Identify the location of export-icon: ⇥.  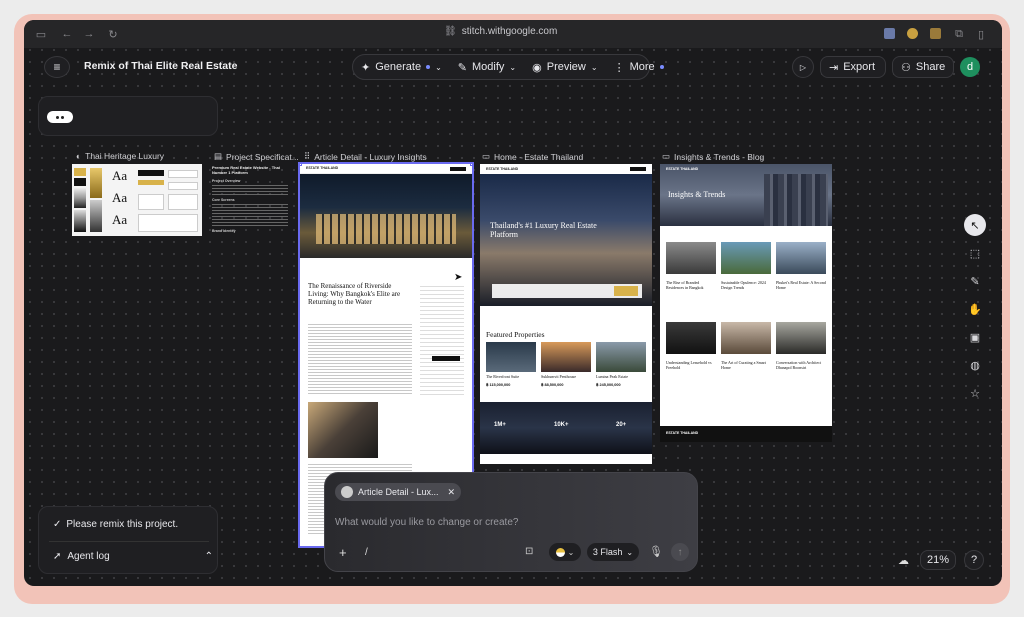
(834, 67).